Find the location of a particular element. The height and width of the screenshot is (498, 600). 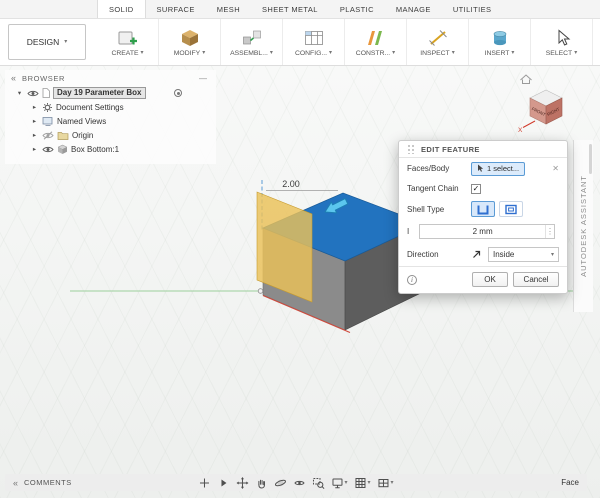

shell-type-both-button is located at coordinates (511, 209).